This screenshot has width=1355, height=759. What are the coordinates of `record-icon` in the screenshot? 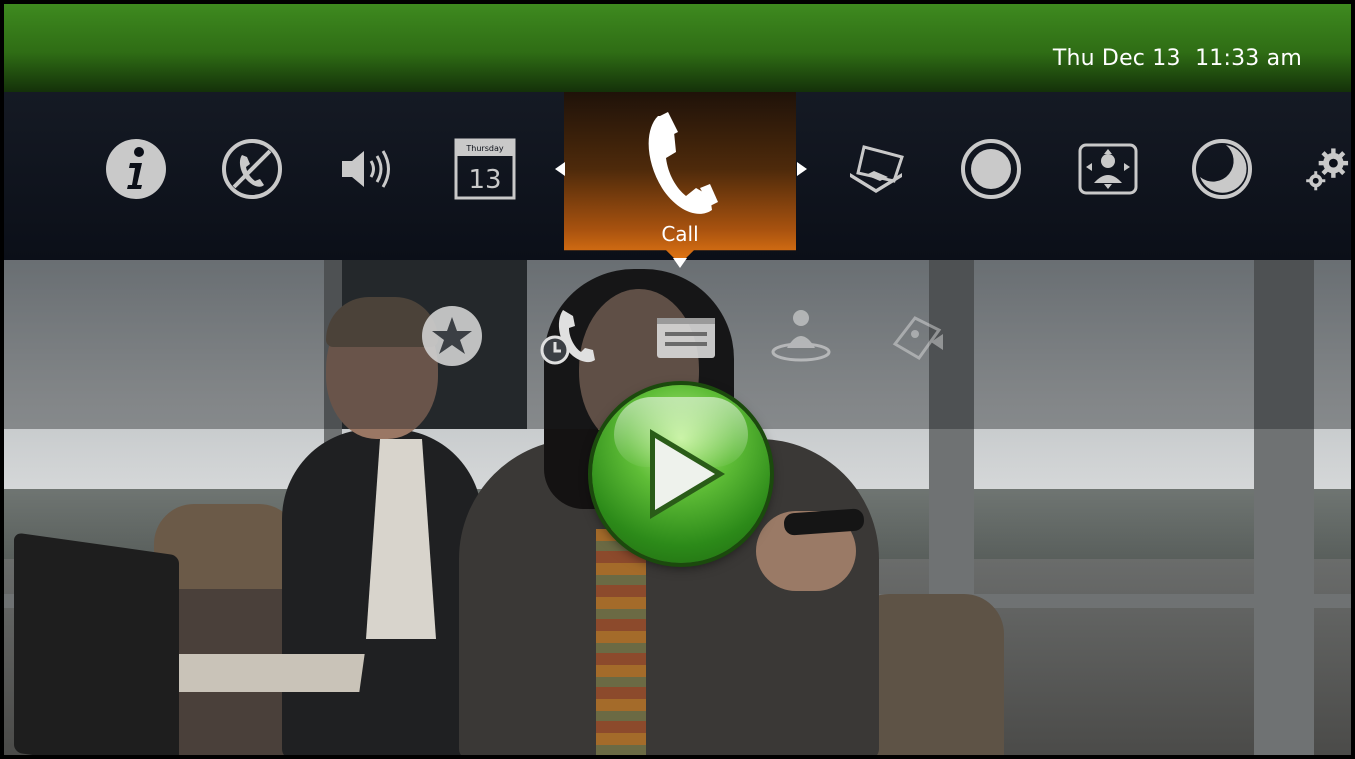 It's located at (991, 169).